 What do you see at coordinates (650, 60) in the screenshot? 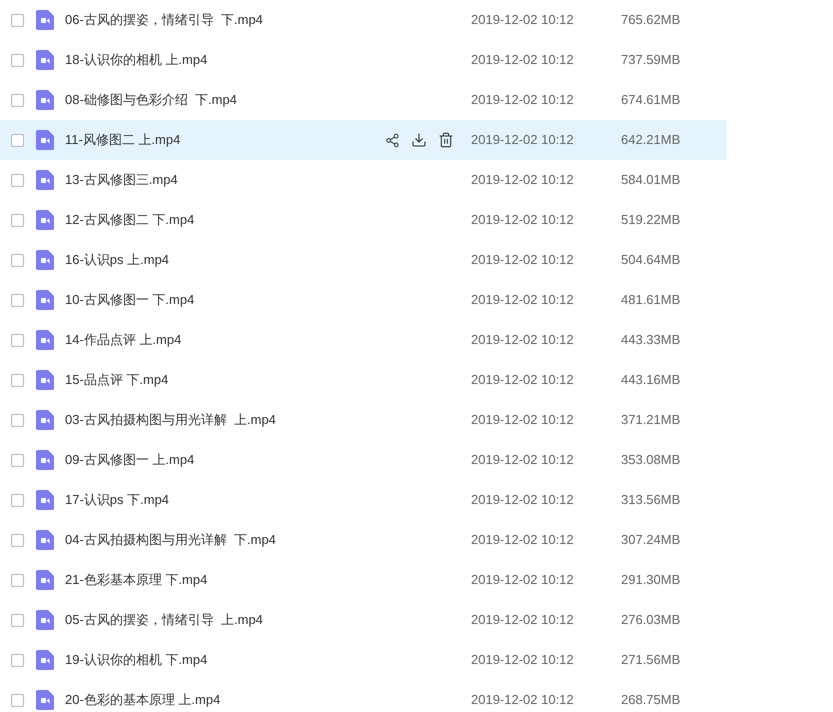
I see `file-size: 737.59MB` at bounding box center [650, 60].